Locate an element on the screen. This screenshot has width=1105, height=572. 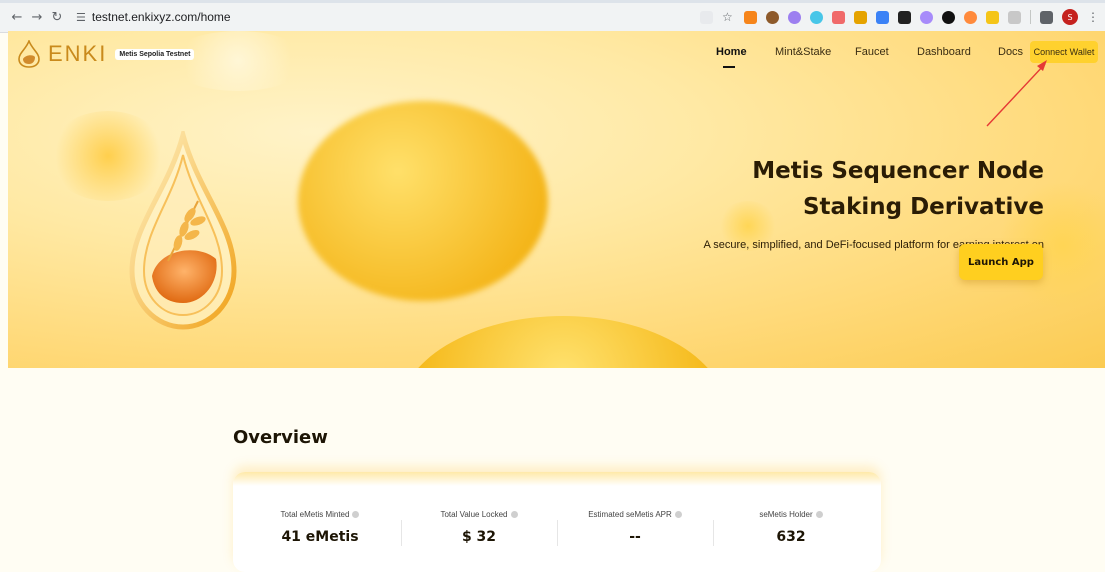
url-text: testnet.enkixyz.com/home is located at coordinates (161, 17).